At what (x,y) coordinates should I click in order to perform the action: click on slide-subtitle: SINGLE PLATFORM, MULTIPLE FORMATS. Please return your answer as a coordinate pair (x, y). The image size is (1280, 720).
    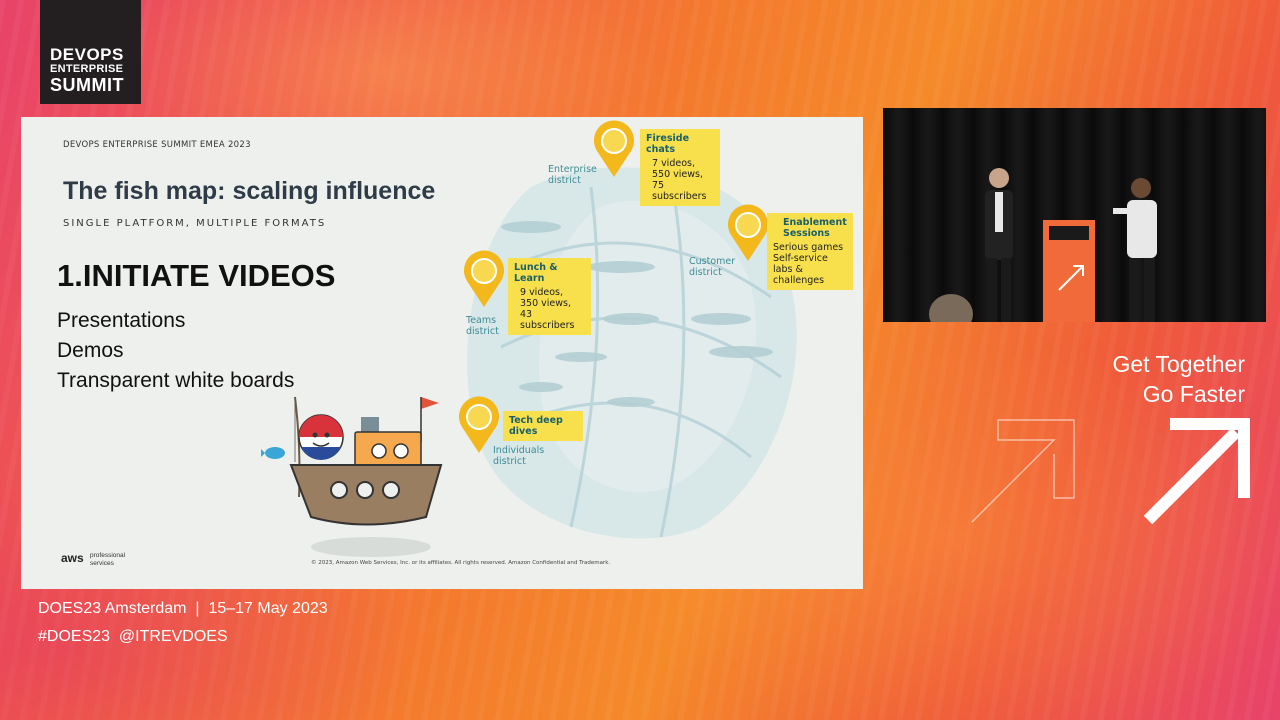
    Looking at the image, I should click on (195, 223).